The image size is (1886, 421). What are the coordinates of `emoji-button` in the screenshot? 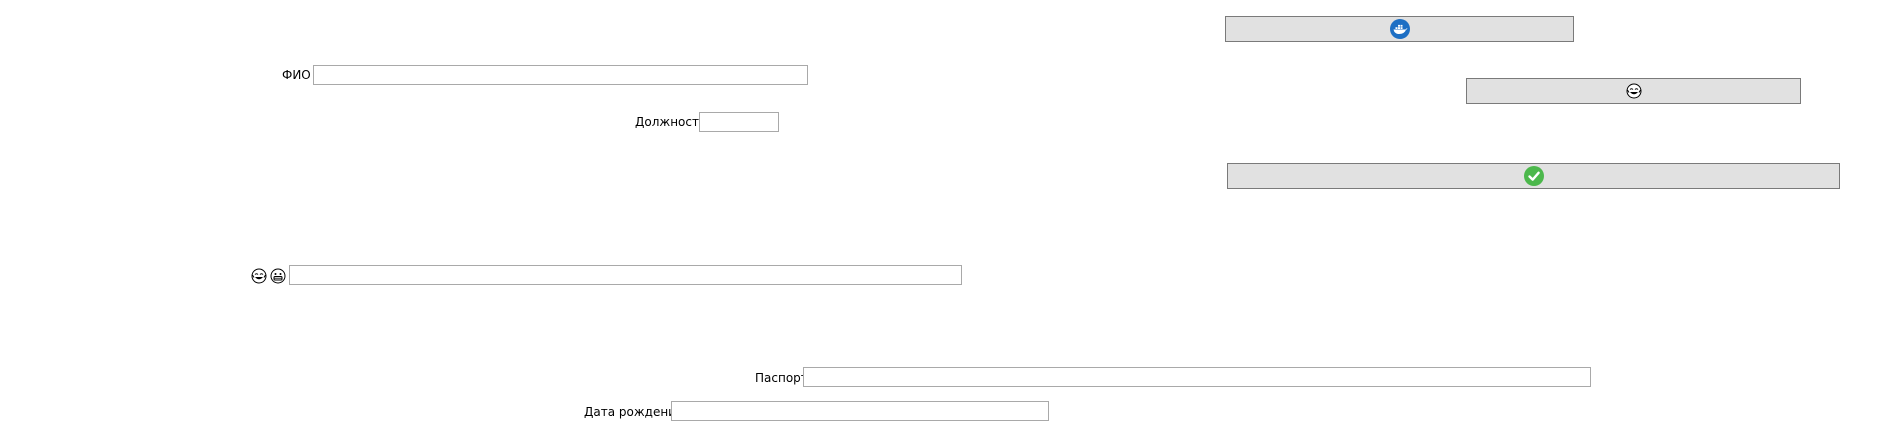 It's located at (1633, 91).